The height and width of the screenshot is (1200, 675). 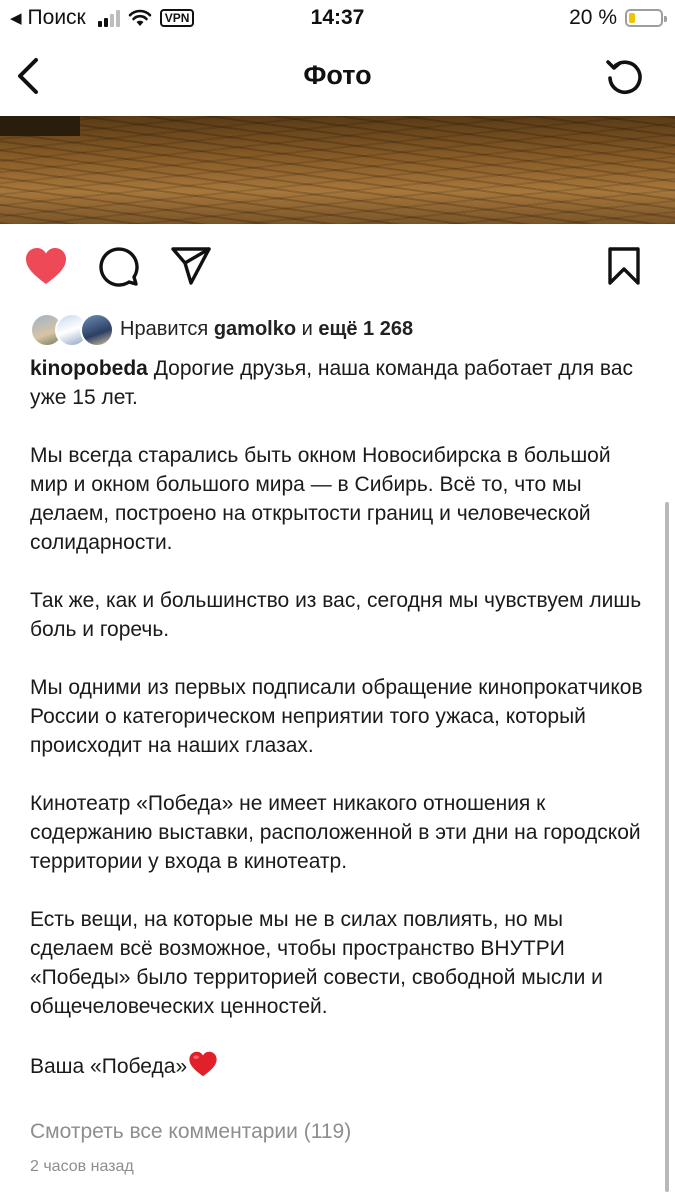 What do you see at coordinates (82, 1166) in the screenshot?
I see `post-timestamp: 2 часов назад` at bounding box center [82, 1166].